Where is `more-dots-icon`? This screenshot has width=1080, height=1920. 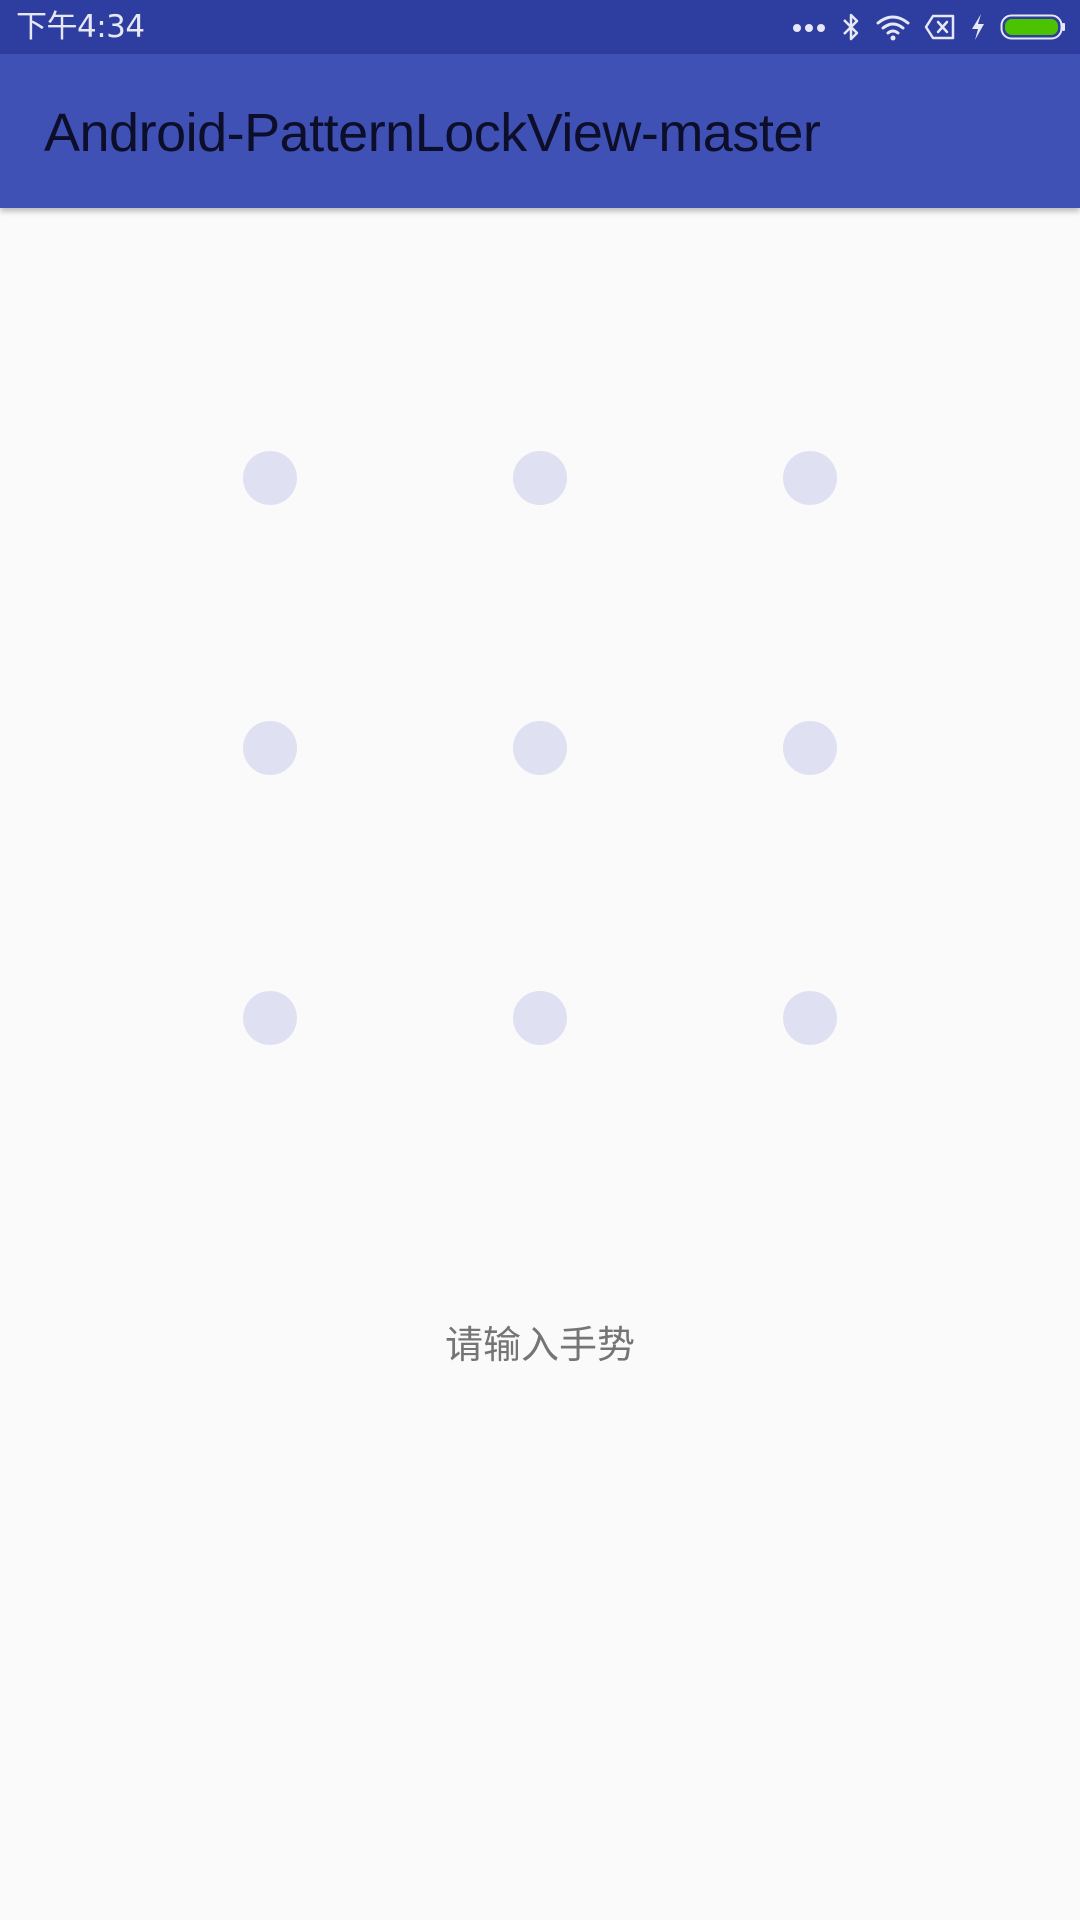
more-dots-icon is located at coordinates (809, 27).